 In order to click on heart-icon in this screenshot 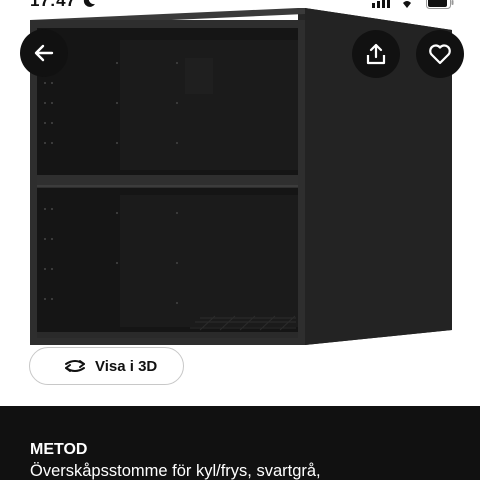, I will do `click(440, 54)`.